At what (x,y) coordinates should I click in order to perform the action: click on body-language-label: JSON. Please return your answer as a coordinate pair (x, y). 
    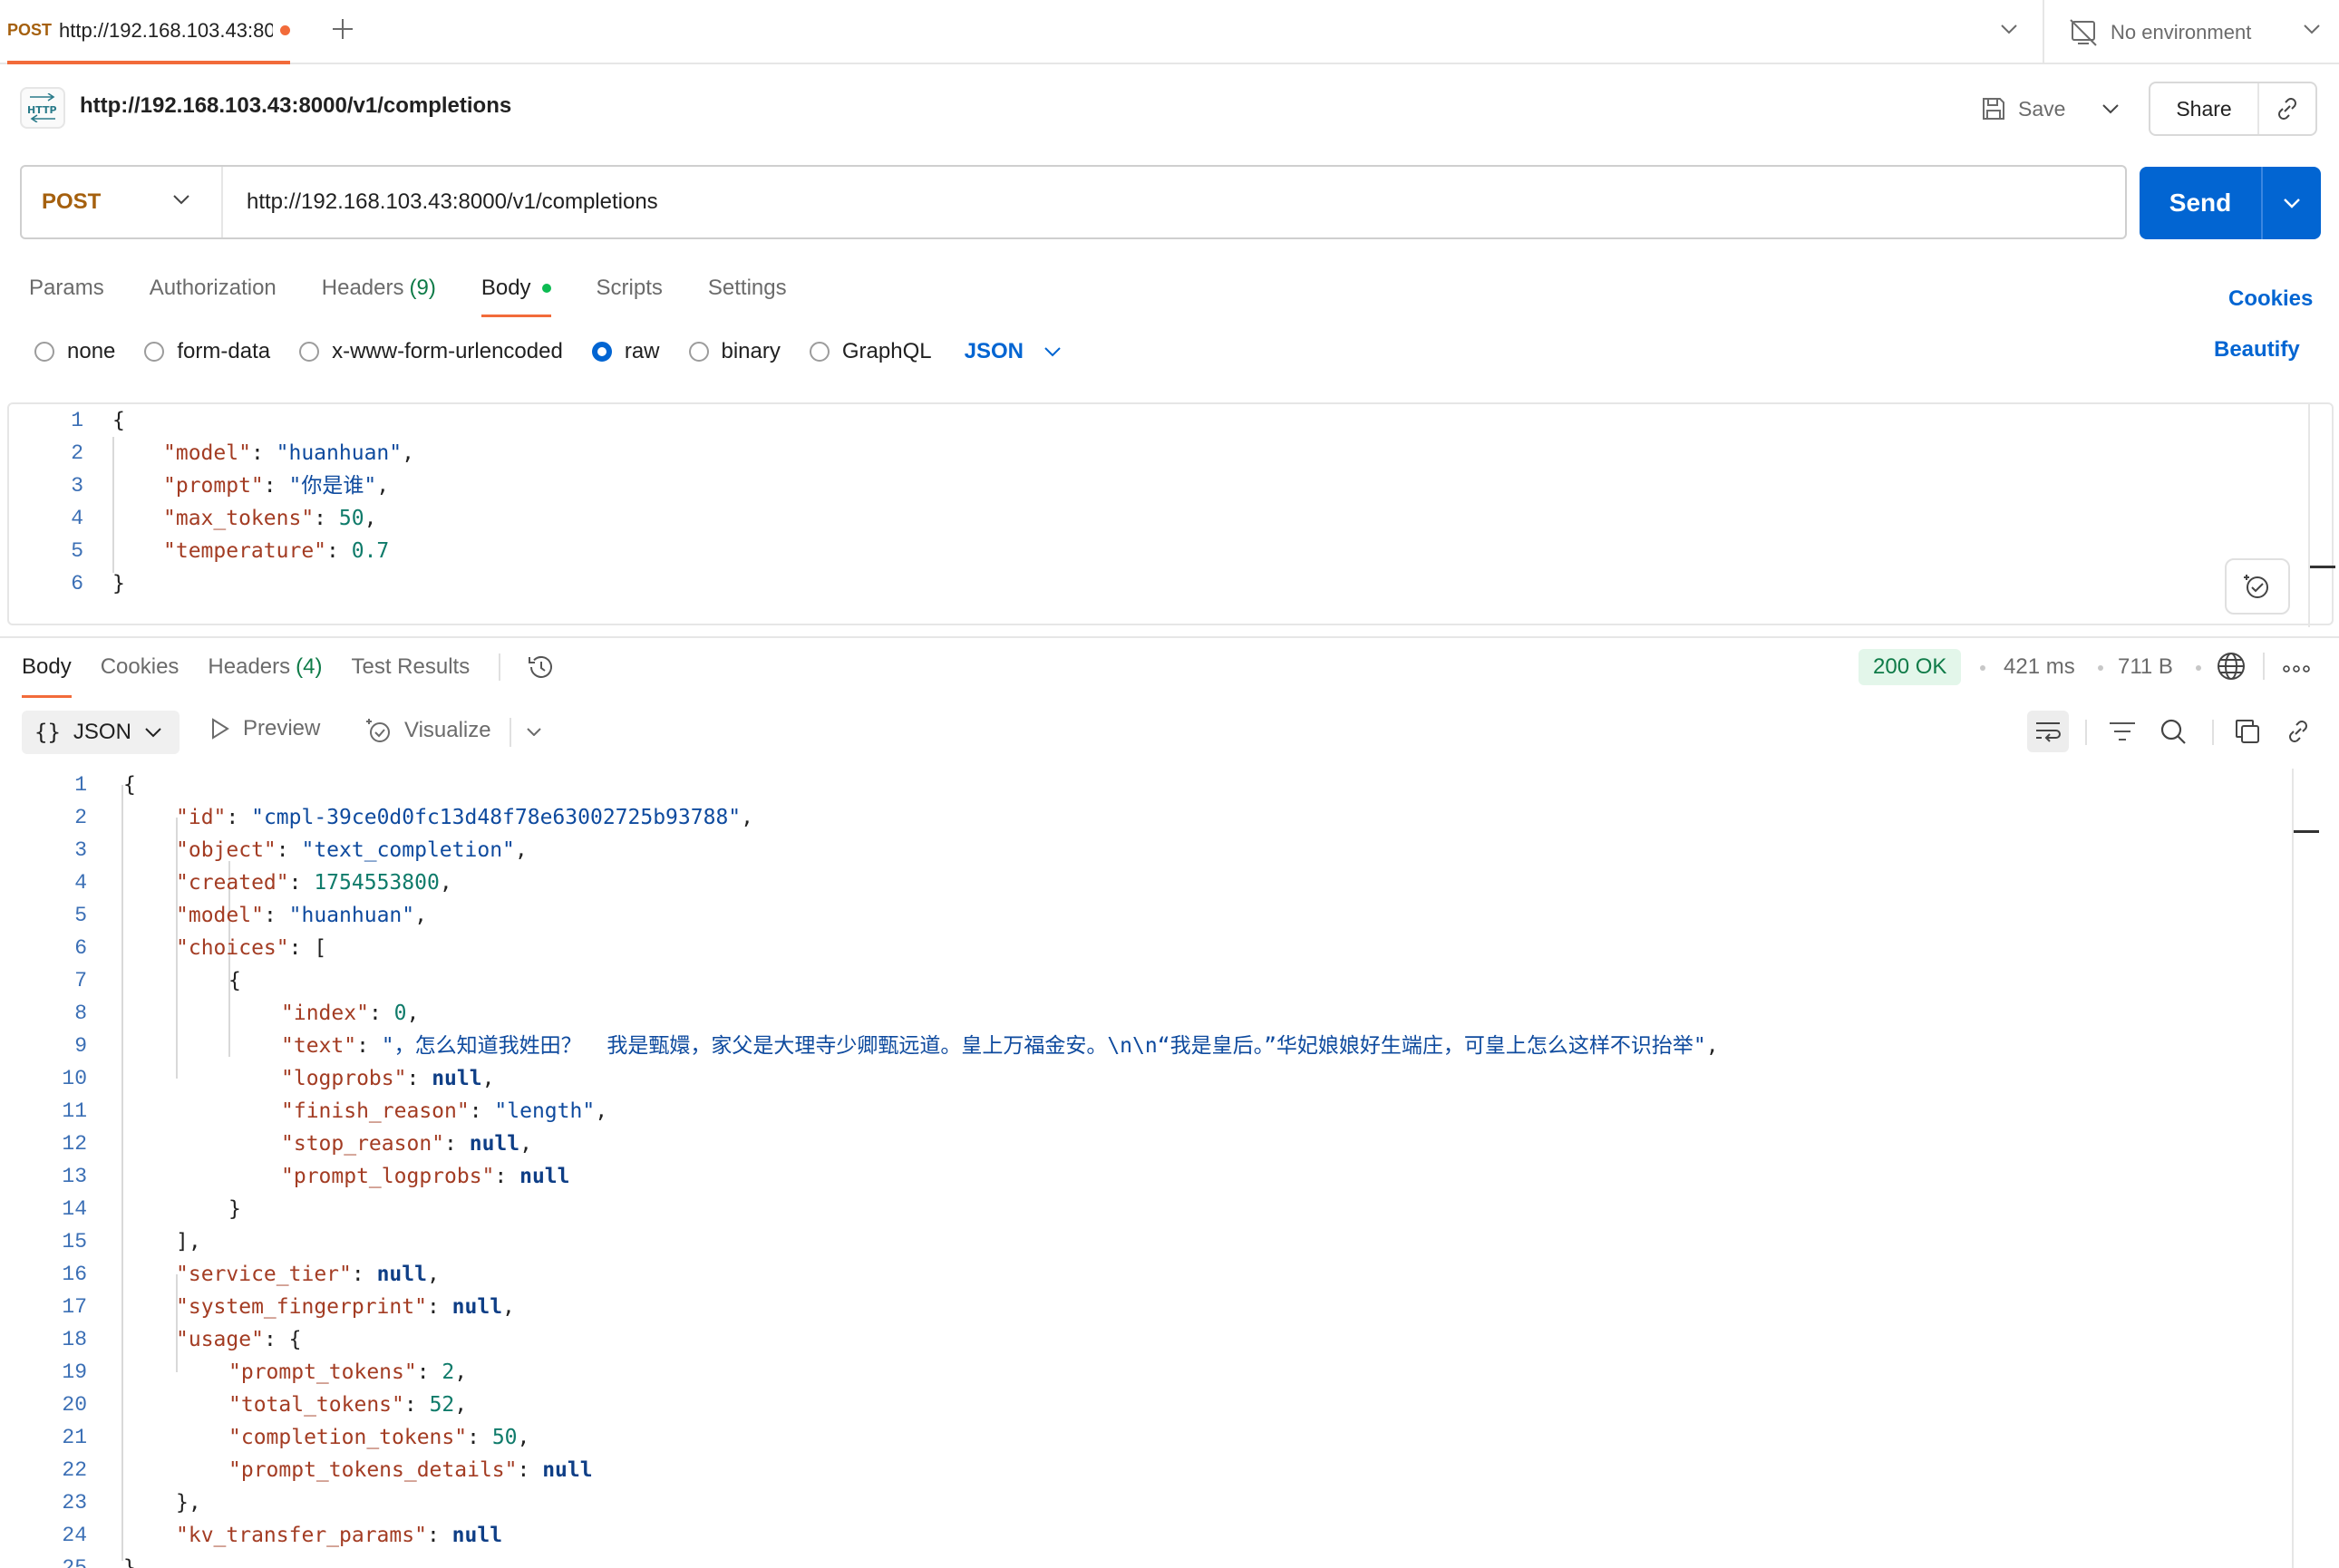
    Looking at the image, I should click on (994, 351).